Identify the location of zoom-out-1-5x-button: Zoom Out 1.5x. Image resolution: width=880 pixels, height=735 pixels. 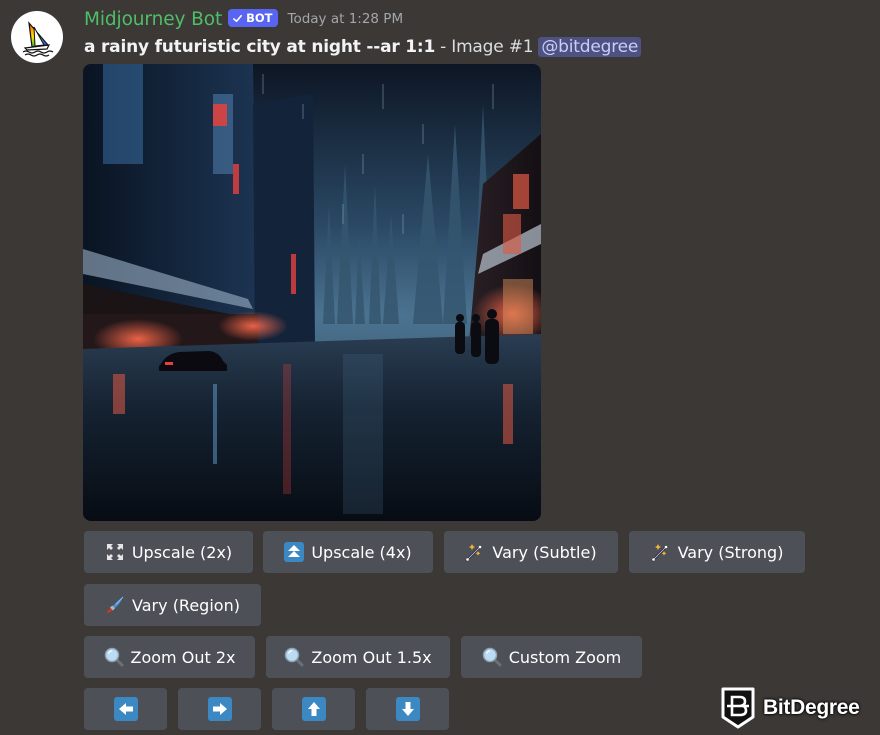
(358, 657).